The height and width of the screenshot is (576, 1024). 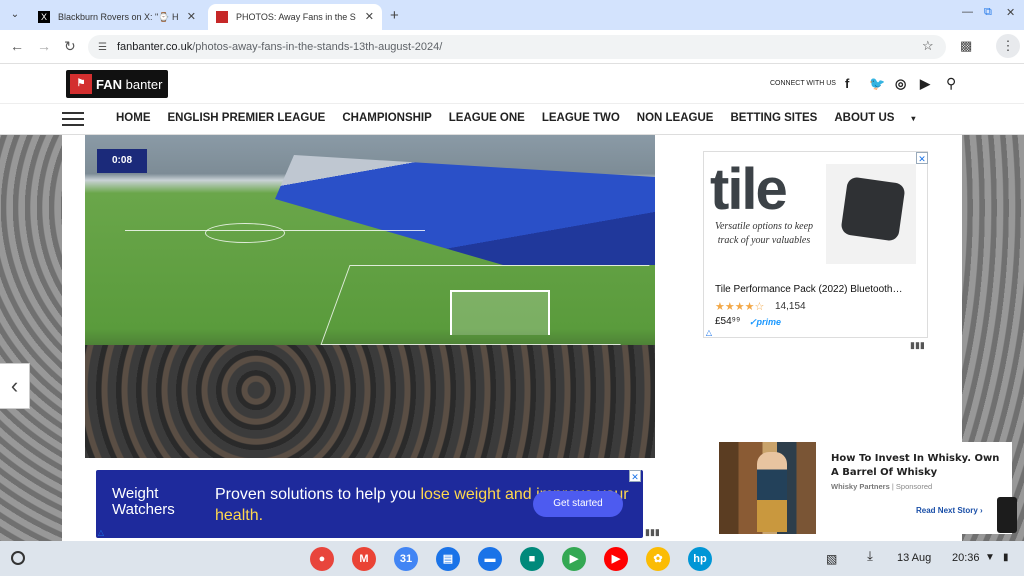 What do you see at coordinates (15, 386) in the screenshot?
I see `previous-arrow-icon: ‹` at bounding box center [15, 386].